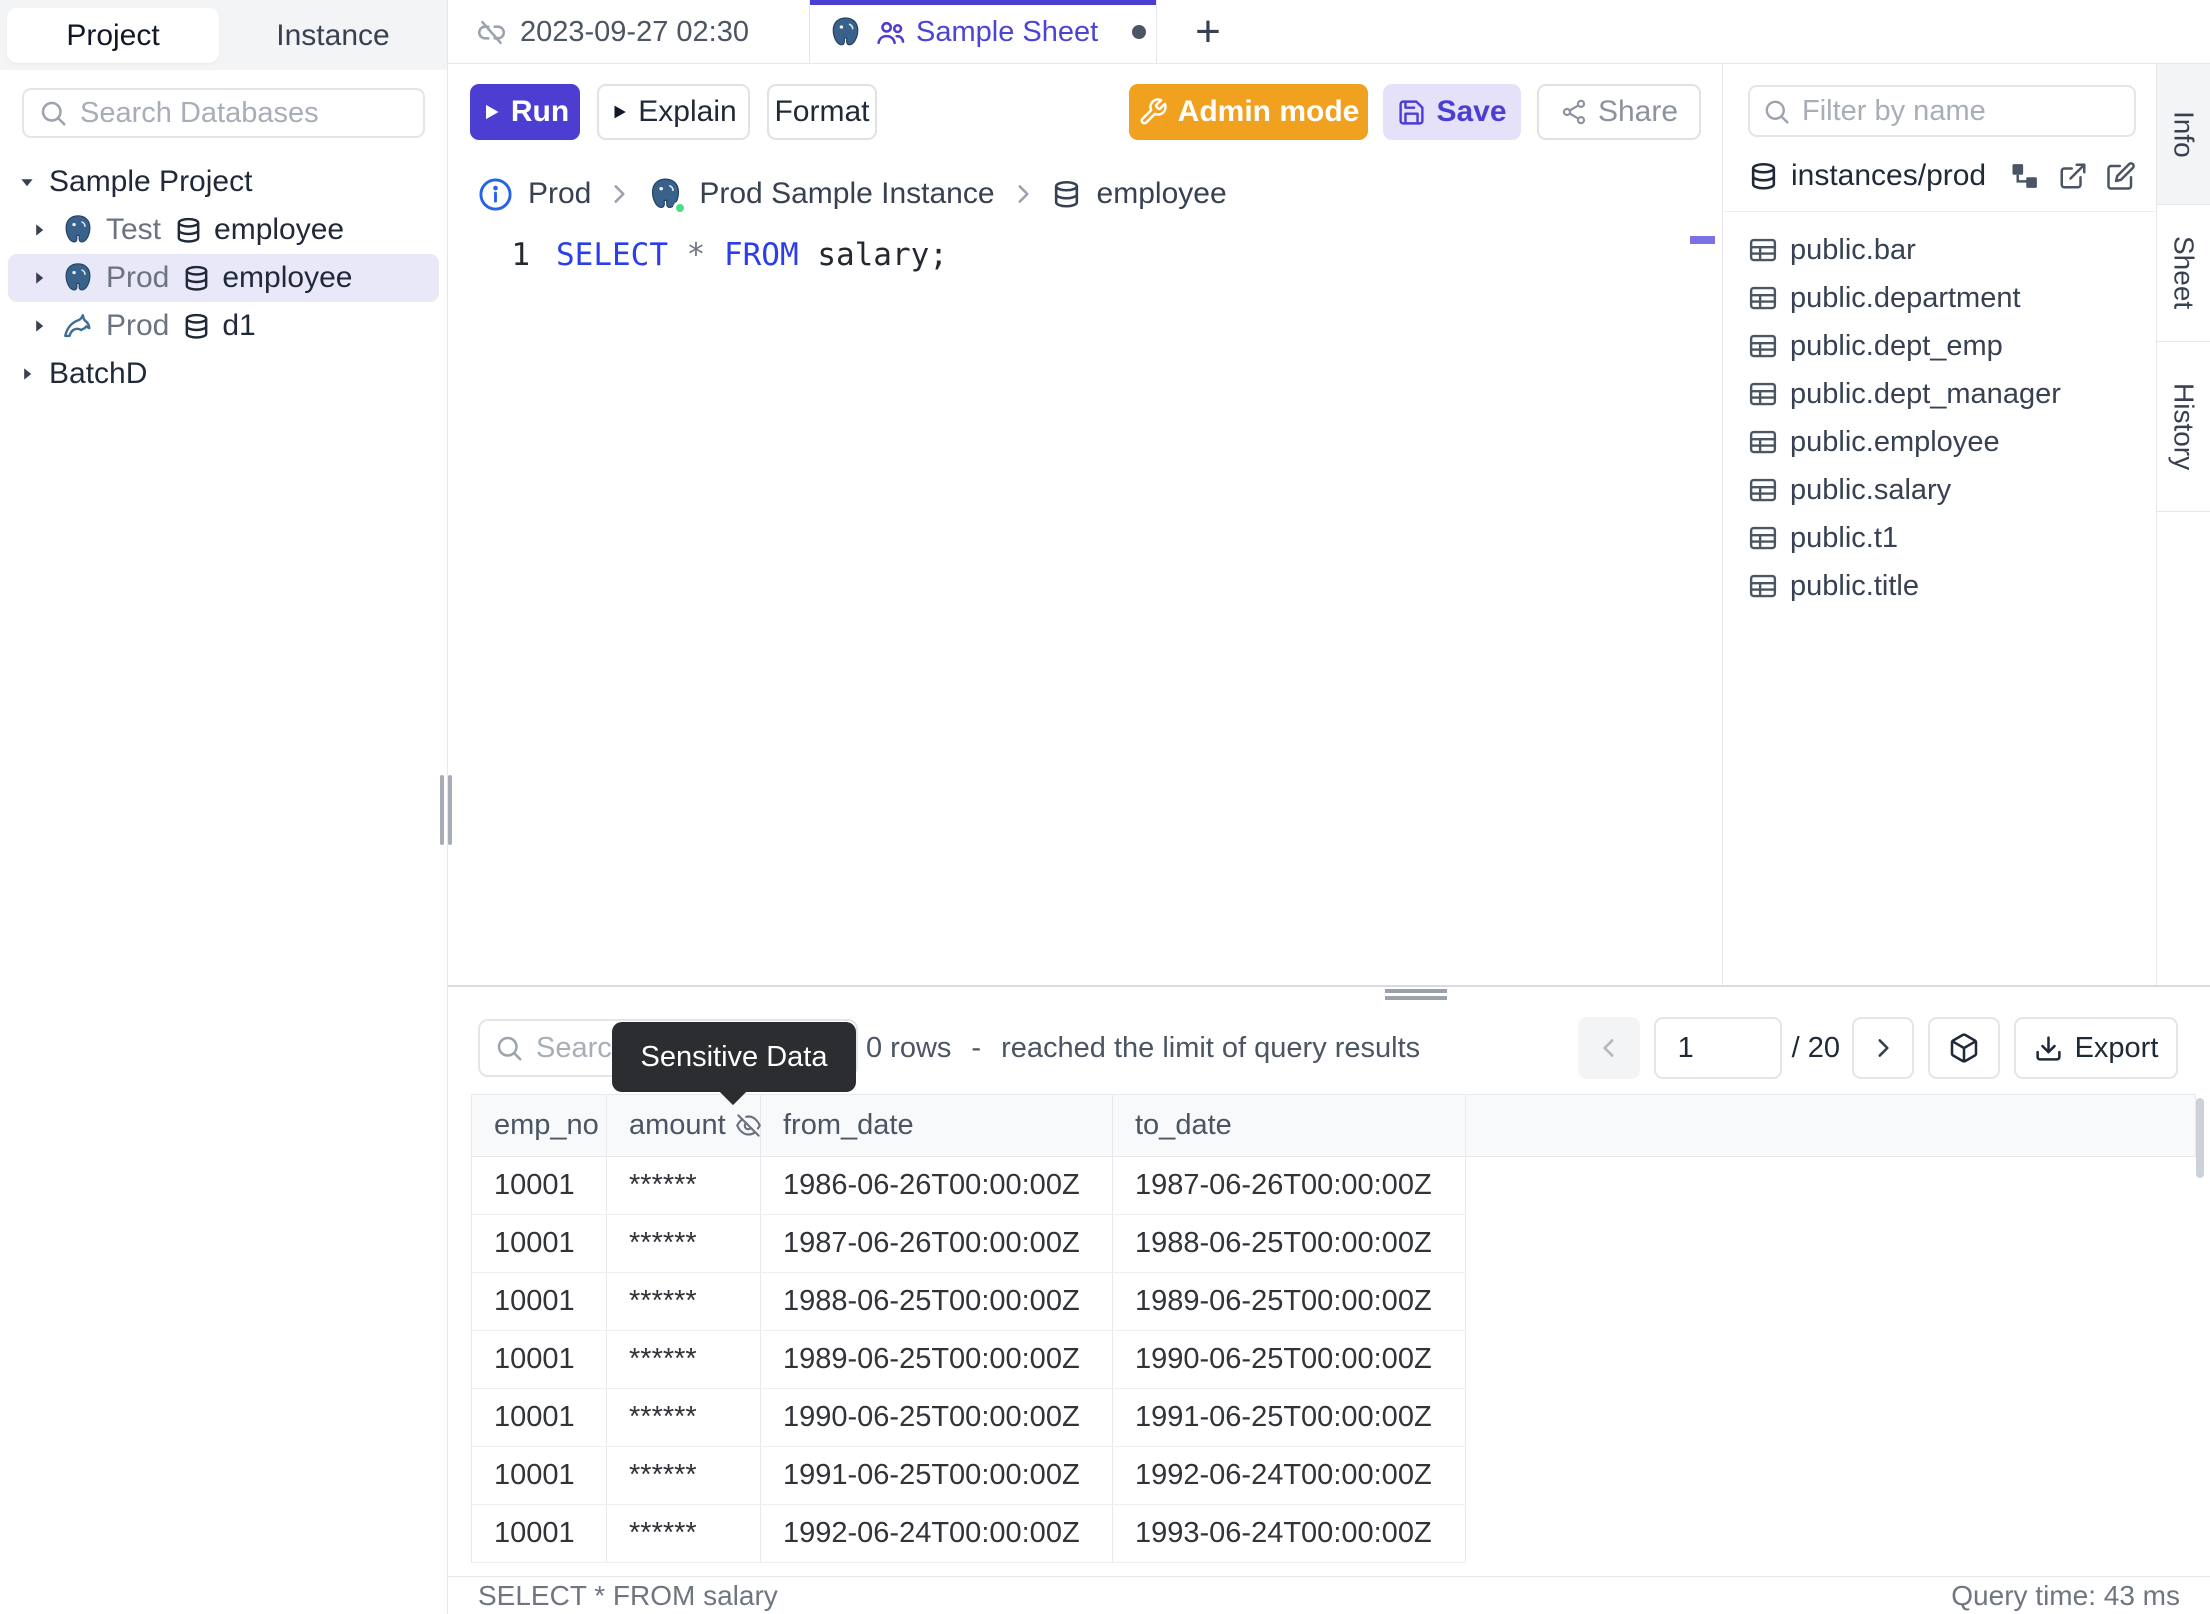 This screenshot has width=2210, height=1614. I want to click on cube-icon, so click(1964, 1048).